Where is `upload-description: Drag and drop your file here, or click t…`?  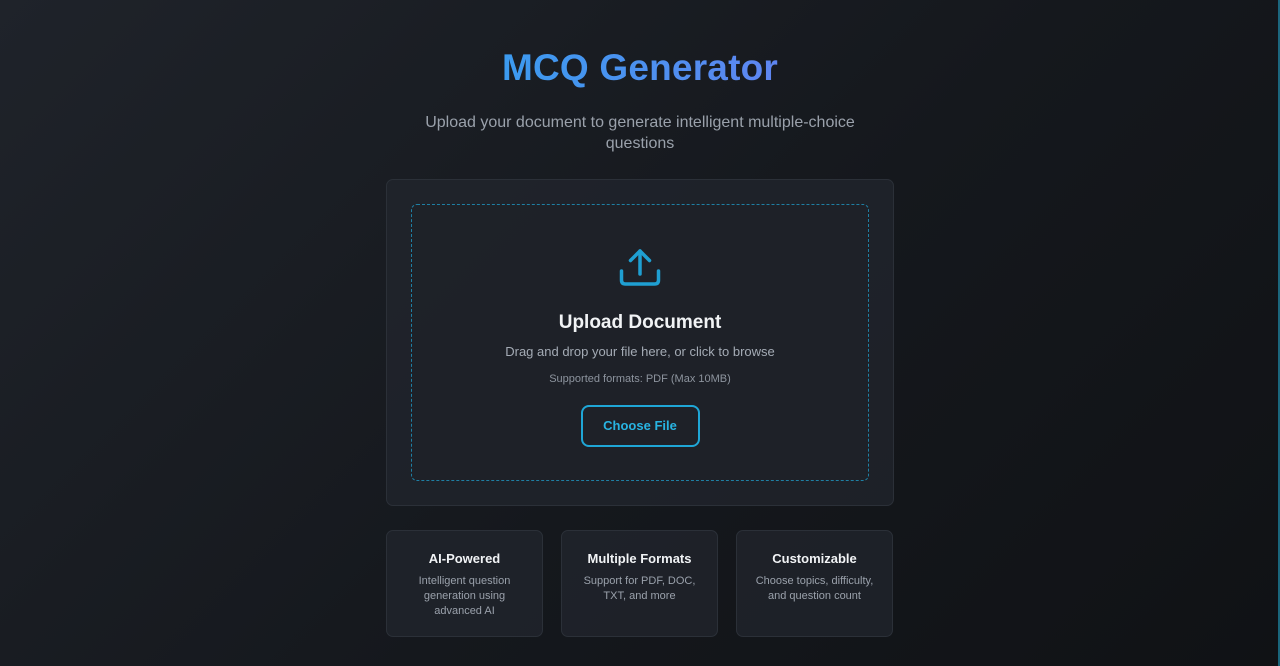
upload-description: Drag and drop your file here, or click t… is located at coordinates (640, 351).